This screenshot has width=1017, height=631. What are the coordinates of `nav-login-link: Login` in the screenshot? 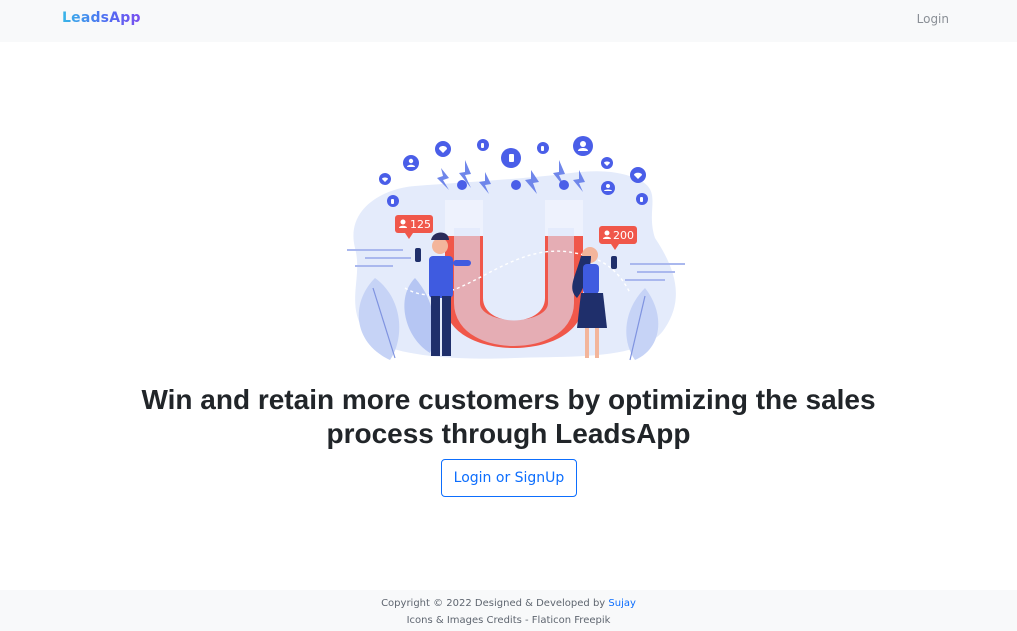 It's located at (933, 19).